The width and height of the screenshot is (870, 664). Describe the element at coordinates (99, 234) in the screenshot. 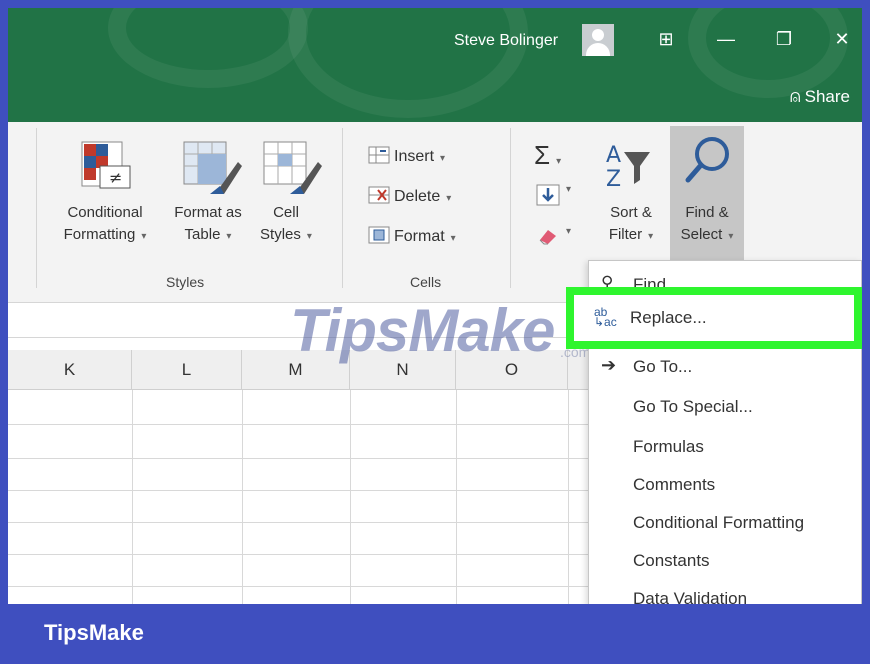

I see `conditional-formatting-label-2: Formatting` at that location.